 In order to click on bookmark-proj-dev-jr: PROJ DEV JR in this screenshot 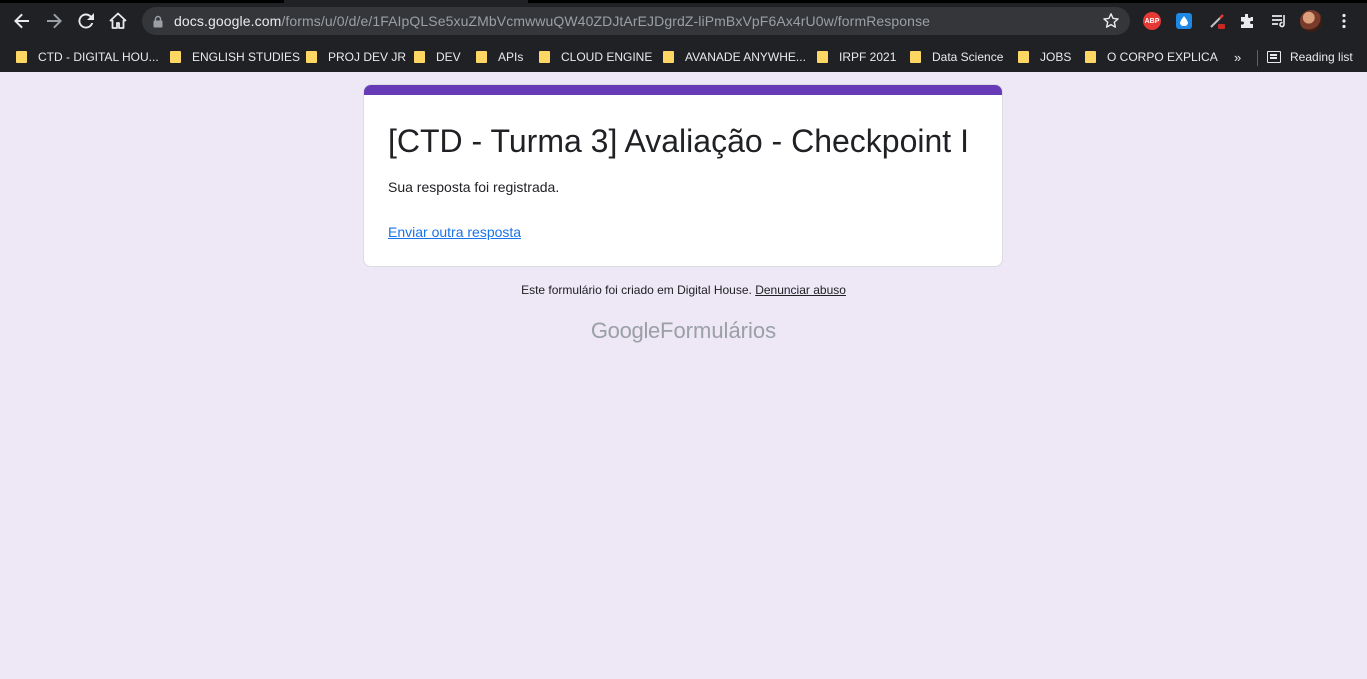, I will do `click(356, 57)`.